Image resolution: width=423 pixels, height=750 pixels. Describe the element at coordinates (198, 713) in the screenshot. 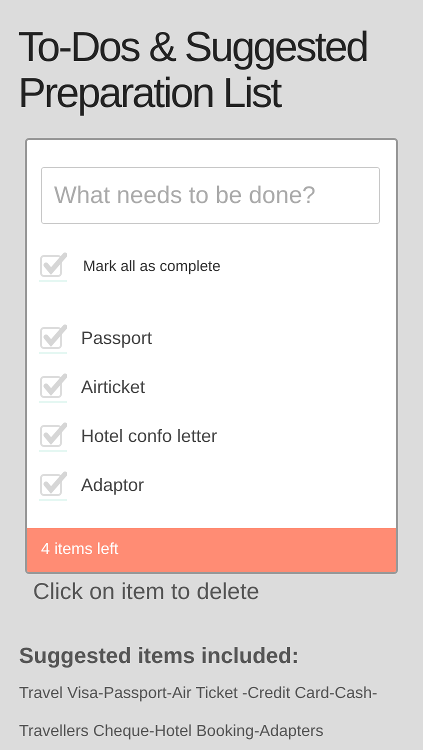

I see `suggested-items-text: Travel Visa-Passport-Air Ticket -Credit Card-Cash-Travellers Cheque-Hotel Booking-Adapters` at that location.